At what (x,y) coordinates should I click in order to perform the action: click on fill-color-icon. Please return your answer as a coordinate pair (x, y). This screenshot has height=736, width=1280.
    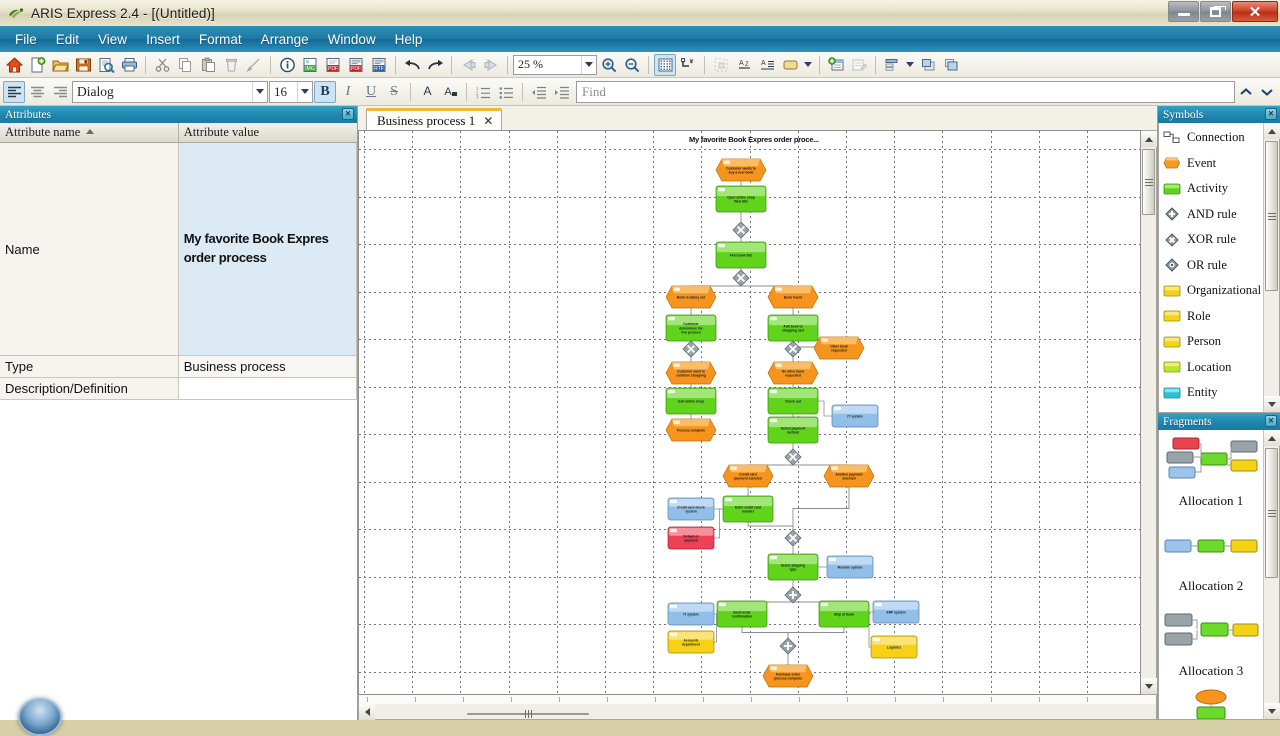
    Looking at the image, I should click on (790, 65).